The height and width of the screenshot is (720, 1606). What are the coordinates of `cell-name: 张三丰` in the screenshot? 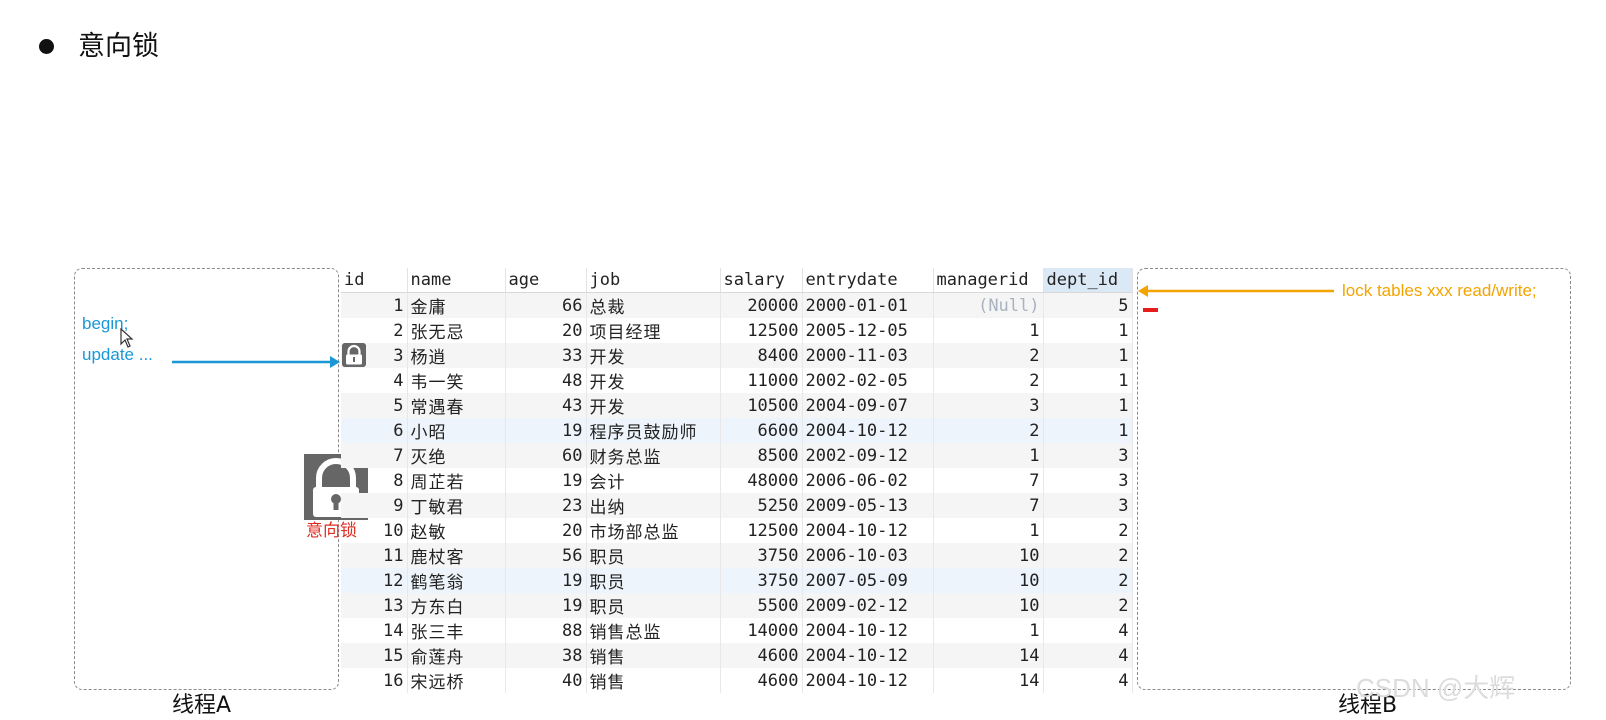 It's located at (456, 630).